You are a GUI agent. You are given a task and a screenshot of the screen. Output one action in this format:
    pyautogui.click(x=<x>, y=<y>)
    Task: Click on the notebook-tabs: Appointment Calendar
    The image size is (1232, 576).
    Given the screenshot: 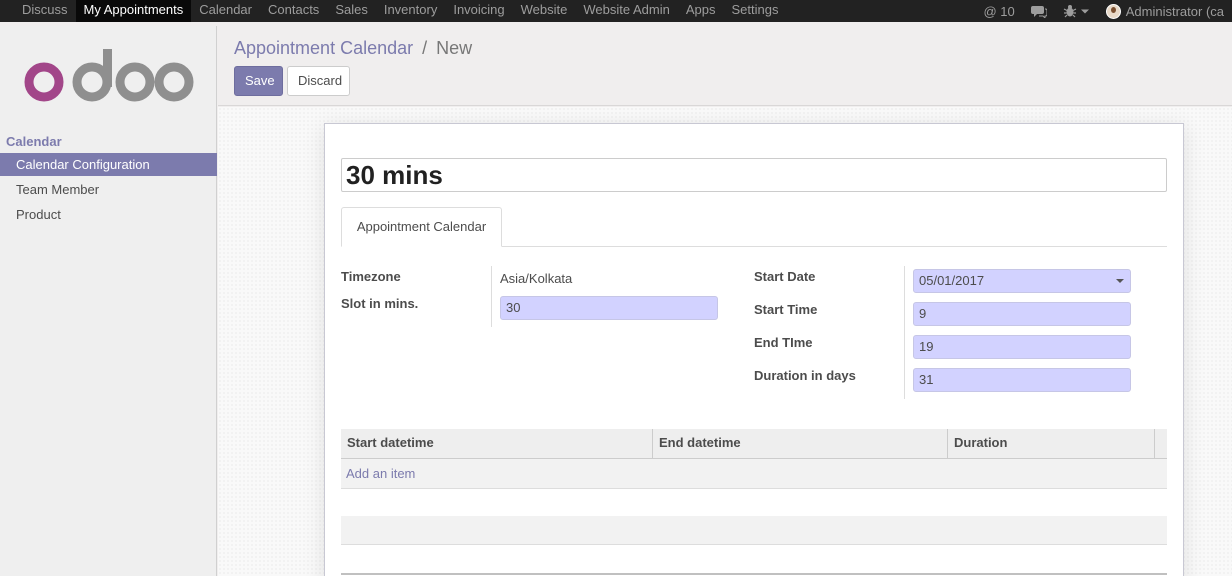 What is the action you would take?
    pyautogui.click(x=754, y=227)
    